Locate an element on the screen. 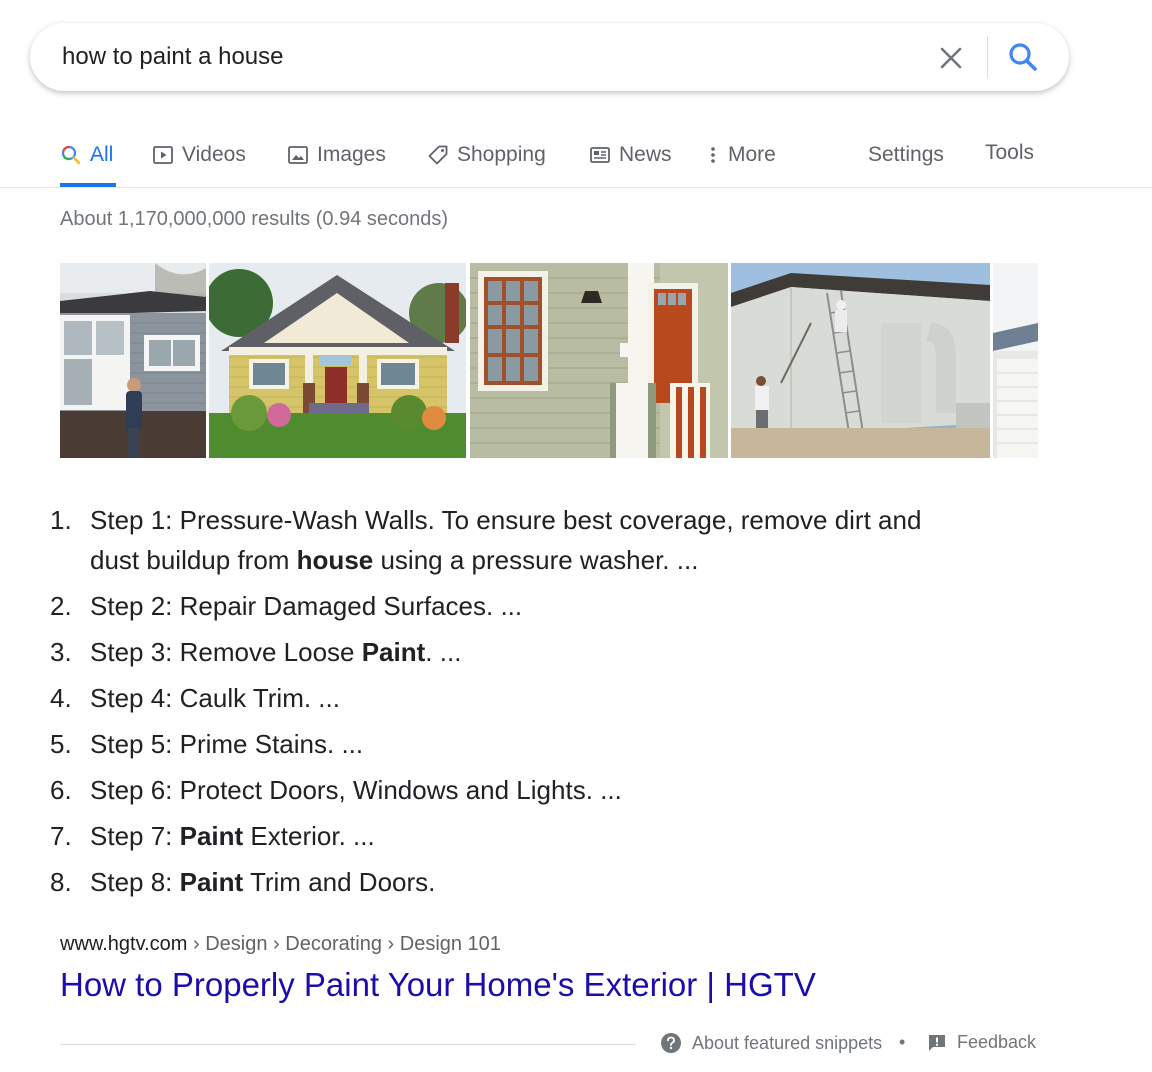 This screenshot has height=1072, width=1152. step-text: Step 3: Remove Loose is located at coordinates (226, 652).